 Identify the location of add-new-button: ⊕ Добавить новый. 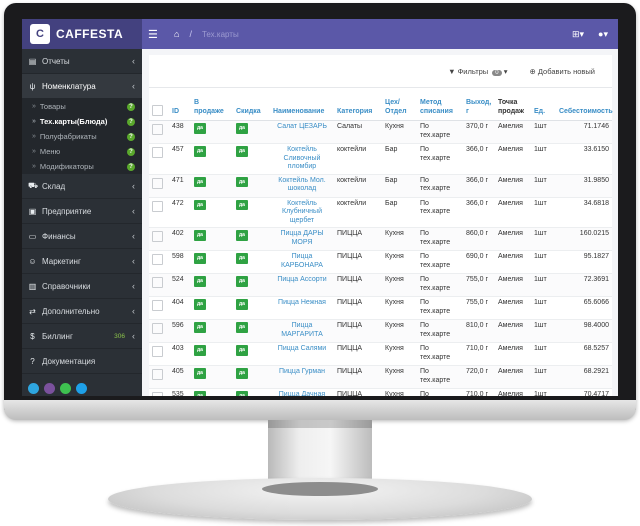
(563, 71).